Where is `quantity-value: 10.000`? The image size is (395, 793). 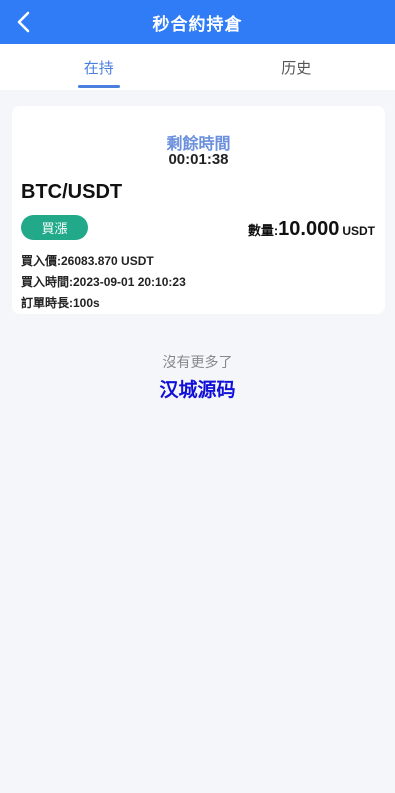
quantity-value: 10.000 is located at coordinates (309, 229).